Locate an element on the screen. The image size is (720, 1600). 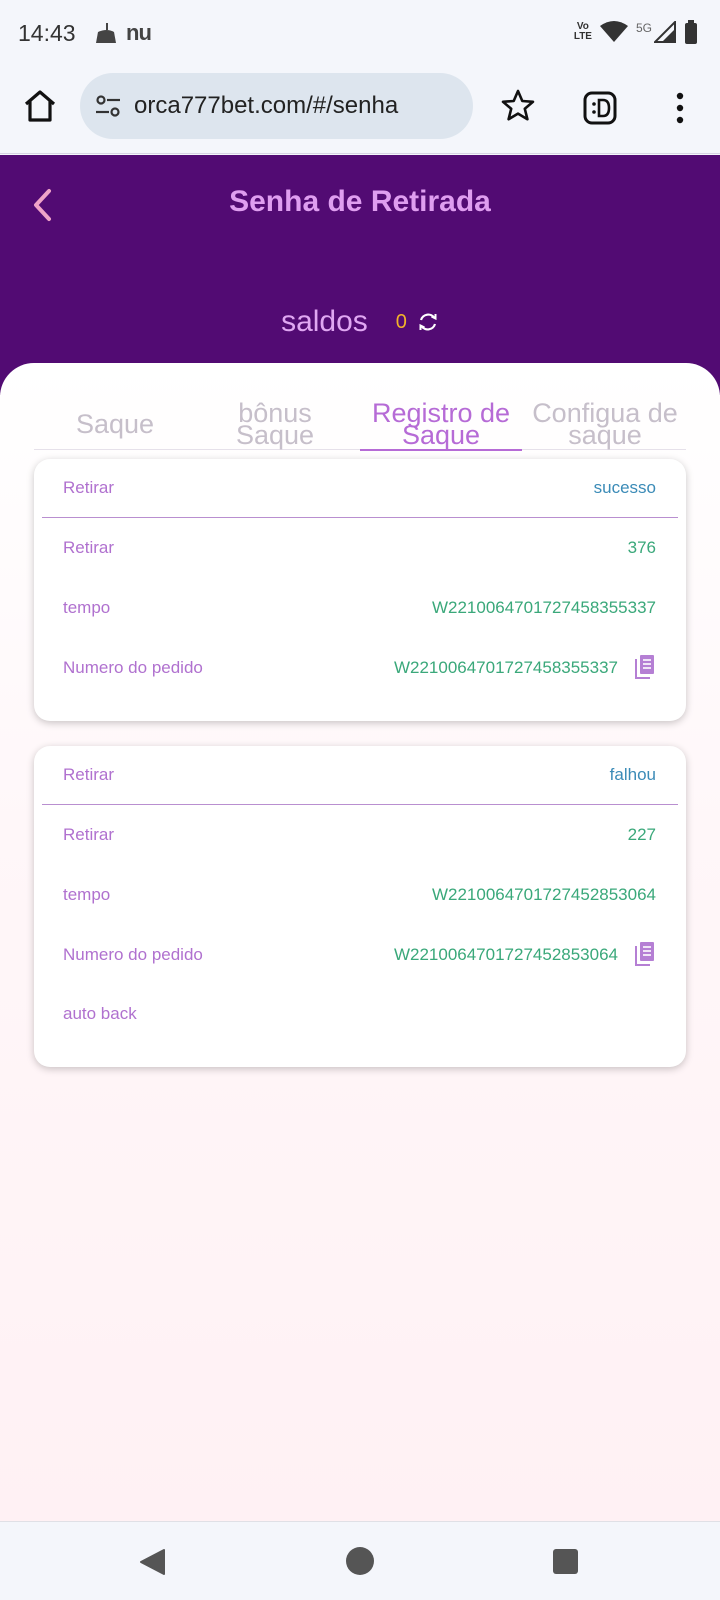
browser-toolbar: orca777bet.com/#/senha is located at coordinates (360, 110).